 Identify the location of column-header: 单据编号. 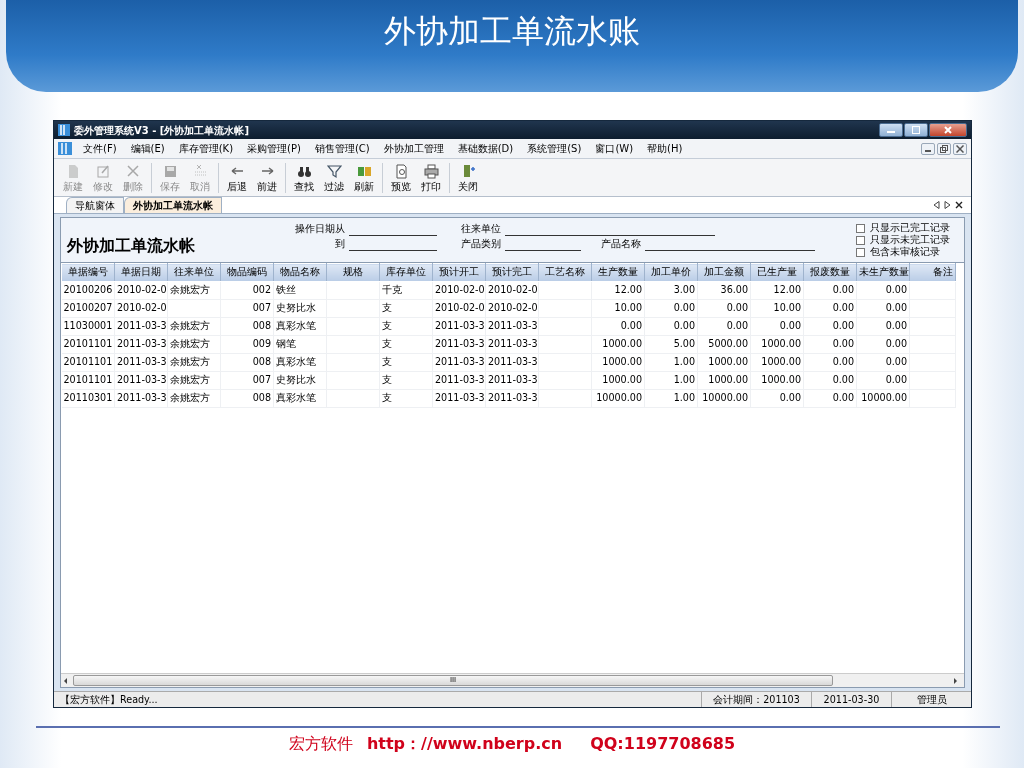
(88, 272).